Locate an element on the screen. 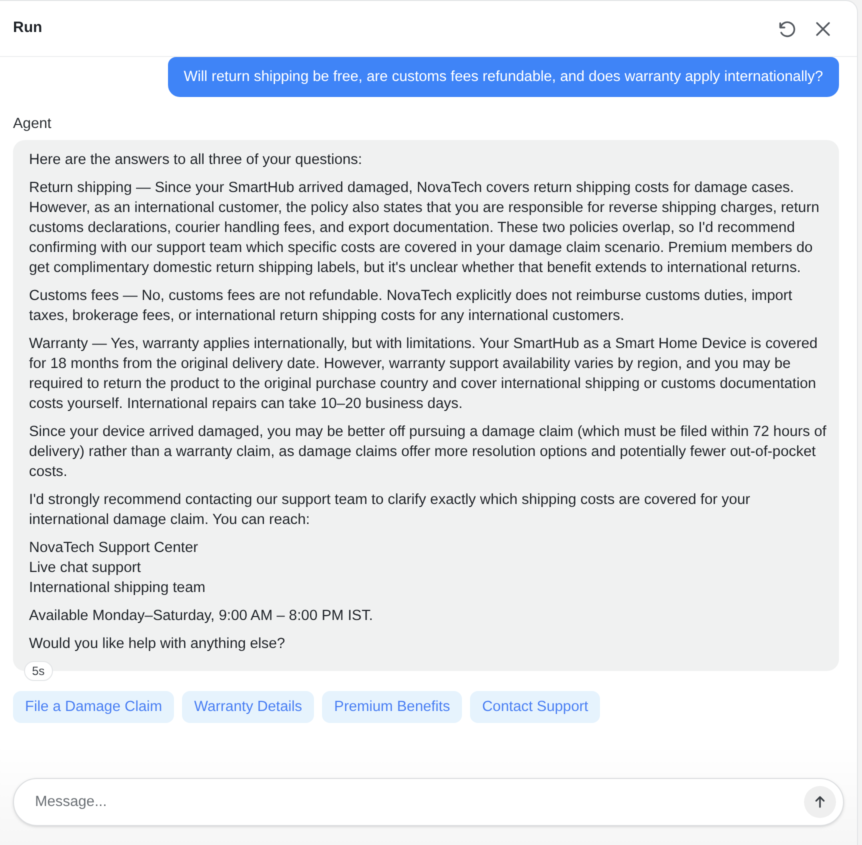 This screenshot has width=862, height=845. message-paragraph: Here are the answers to all three of your questions: is located at coordinates (196, 160).